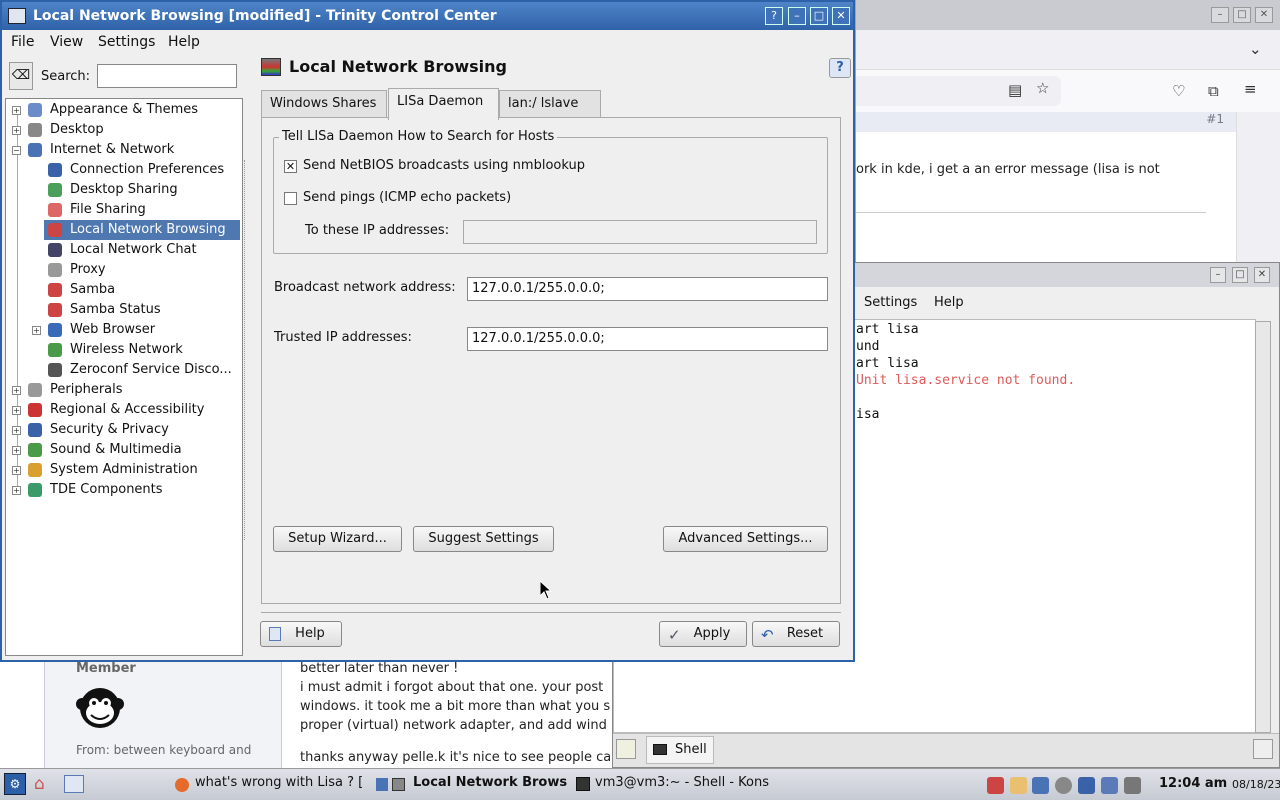 Image resolution: width=1280 pixels, height=800 pixels. Describe the element at coordinates (640, 232) in the screenshot. I see `ip-addresses-input` at that location.